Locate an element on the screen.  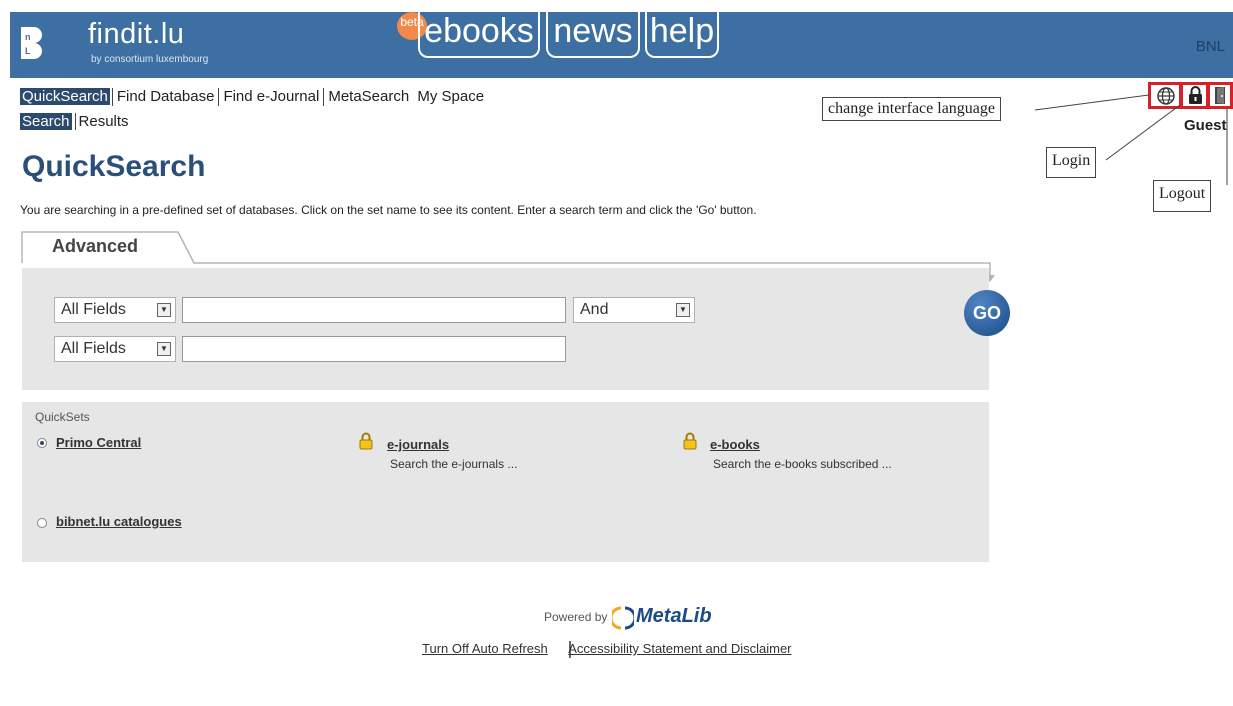
search-panel is located at coordinates (505, 329).